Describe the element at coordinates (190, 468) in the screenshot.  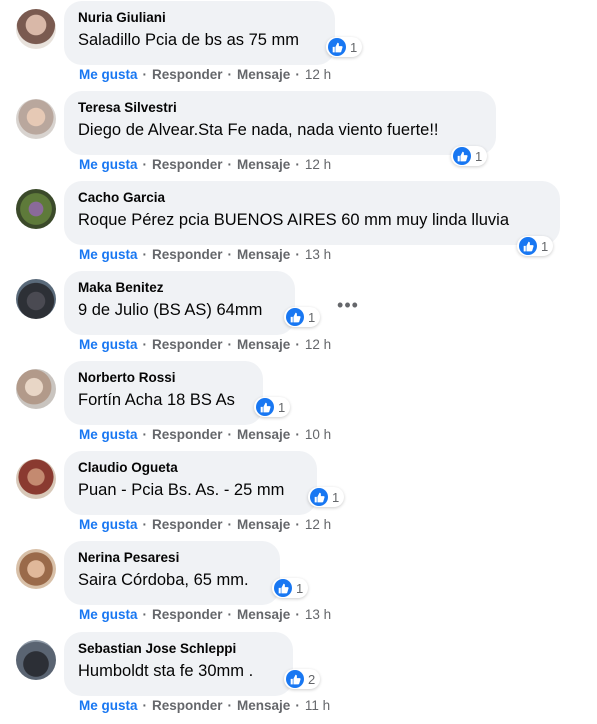
I see `comment-author: Claudio Ogueta` at that location.